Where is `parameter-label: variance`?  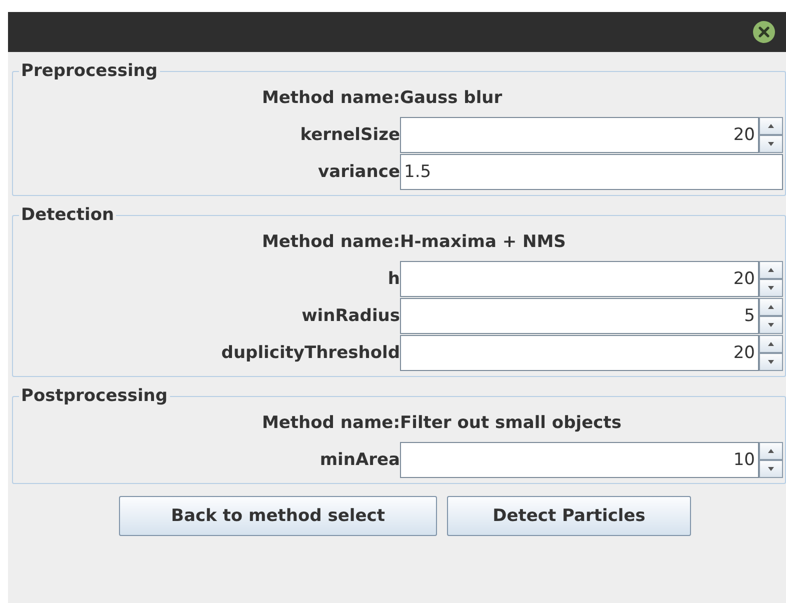
parameter-label: variance is located at coordinates (358, 172).